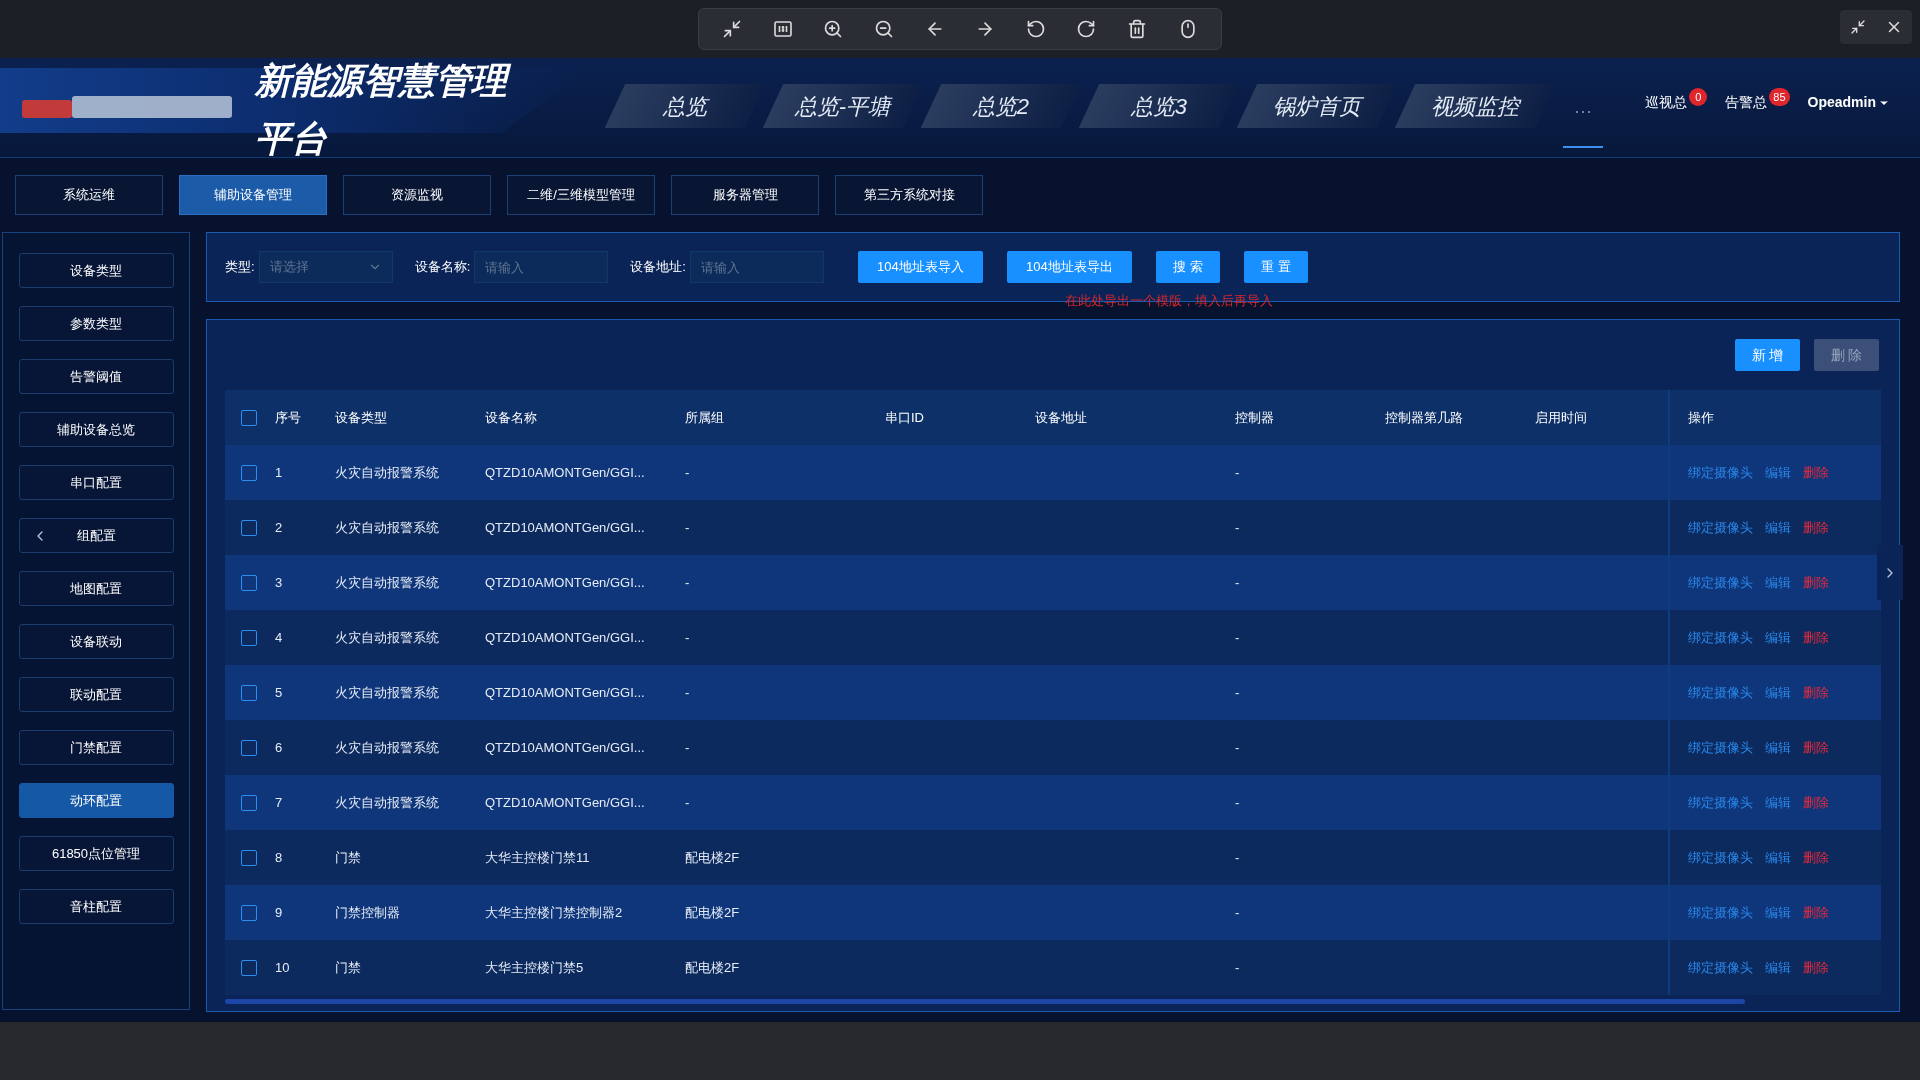 The width and height of the screenshot is (1920, 1080). Describe the element at coordinates (279, 747) in the screenshot. I see `table-cell: 6` at that location.